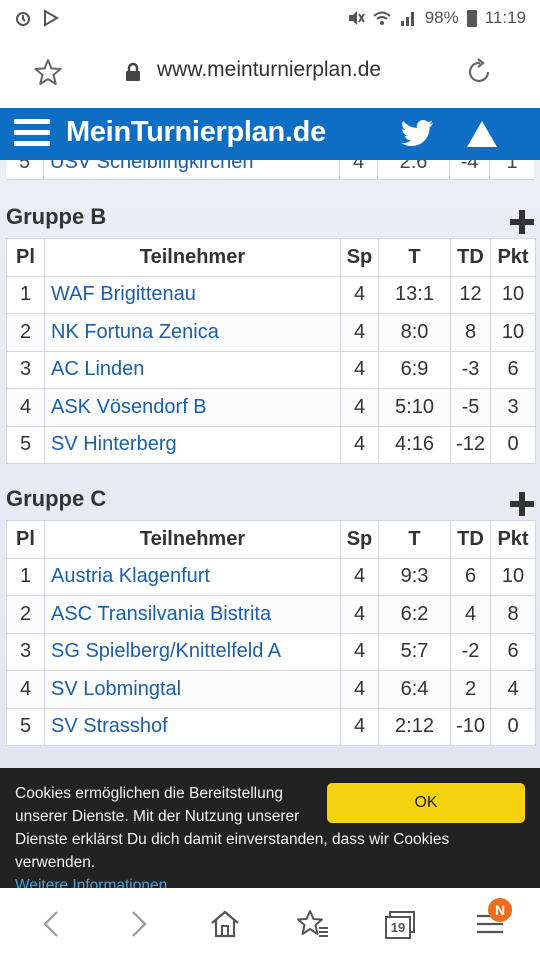 The width and height of the screenshot is (540, 960). I want to click on status-bar: 98% 11:19, so click(270, 18).